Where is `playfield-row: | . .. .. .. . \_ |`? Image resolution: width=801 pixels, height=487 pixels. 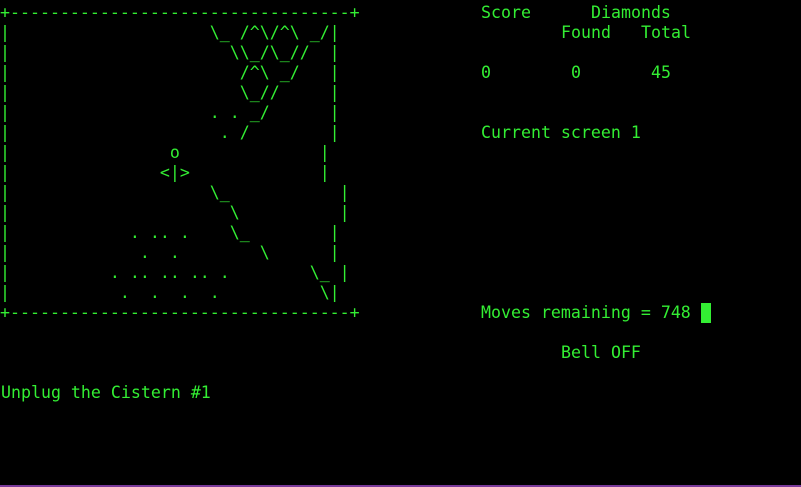
playfield-row: | . .. .. .. . \_ | is located at coordinates (175, 272).